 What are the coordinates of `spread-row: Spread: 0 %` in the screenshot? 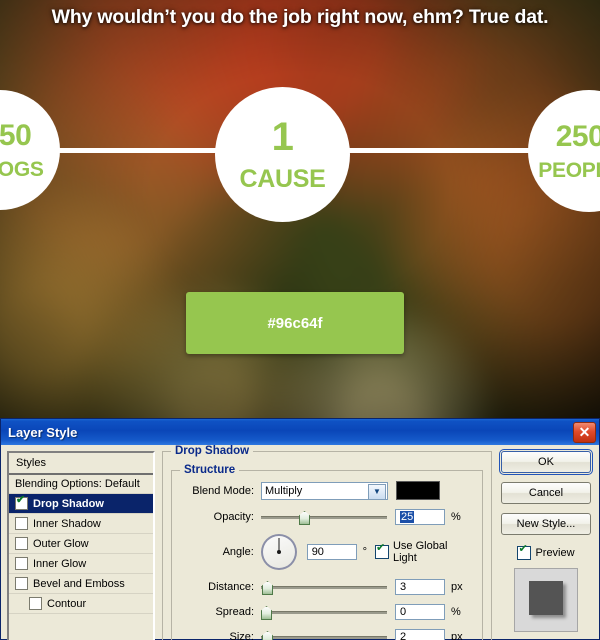 It's located at (327, 612).